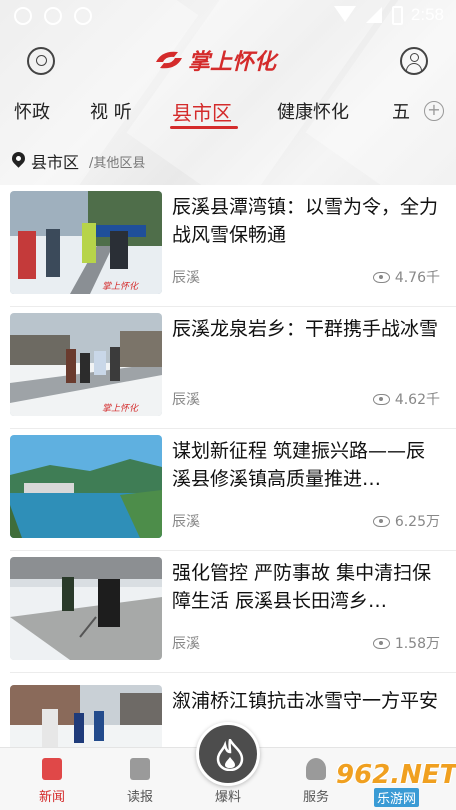 The image size is (456, 810). Describe the element at coordinates (204, 127) in the screenshot. I see `active-tab-indicator` at that location.